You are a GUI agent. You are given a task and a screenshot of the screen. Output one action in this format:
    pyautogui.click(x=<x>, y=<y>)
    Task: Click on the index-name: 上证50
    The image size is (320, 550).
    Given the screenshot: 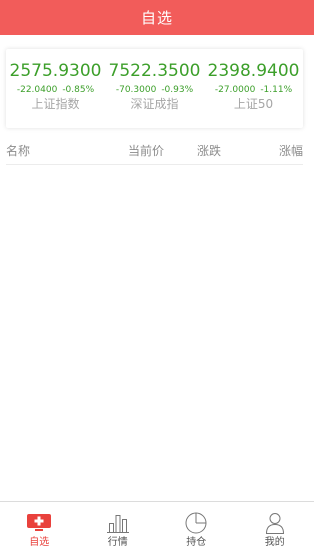 What is the action you would take?
    pyautogui.click(x=253, y=104)
    